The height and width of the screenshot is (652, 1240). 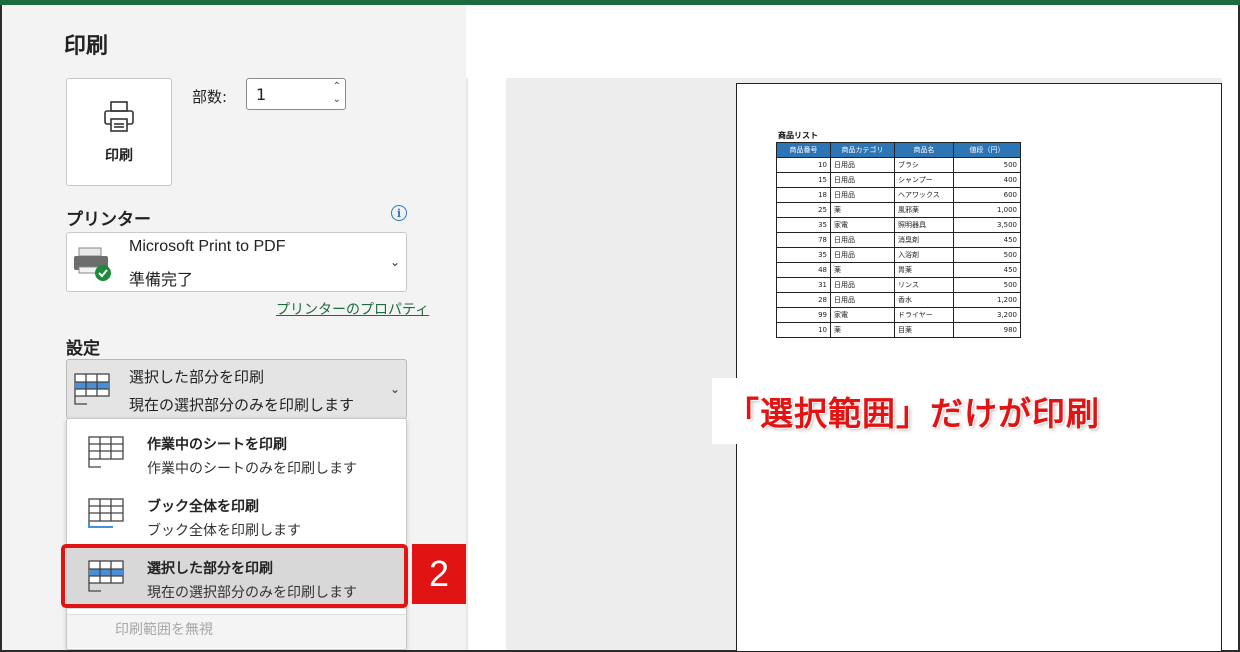 I want to click on table-cell: 15, so click(x=803, y=180).